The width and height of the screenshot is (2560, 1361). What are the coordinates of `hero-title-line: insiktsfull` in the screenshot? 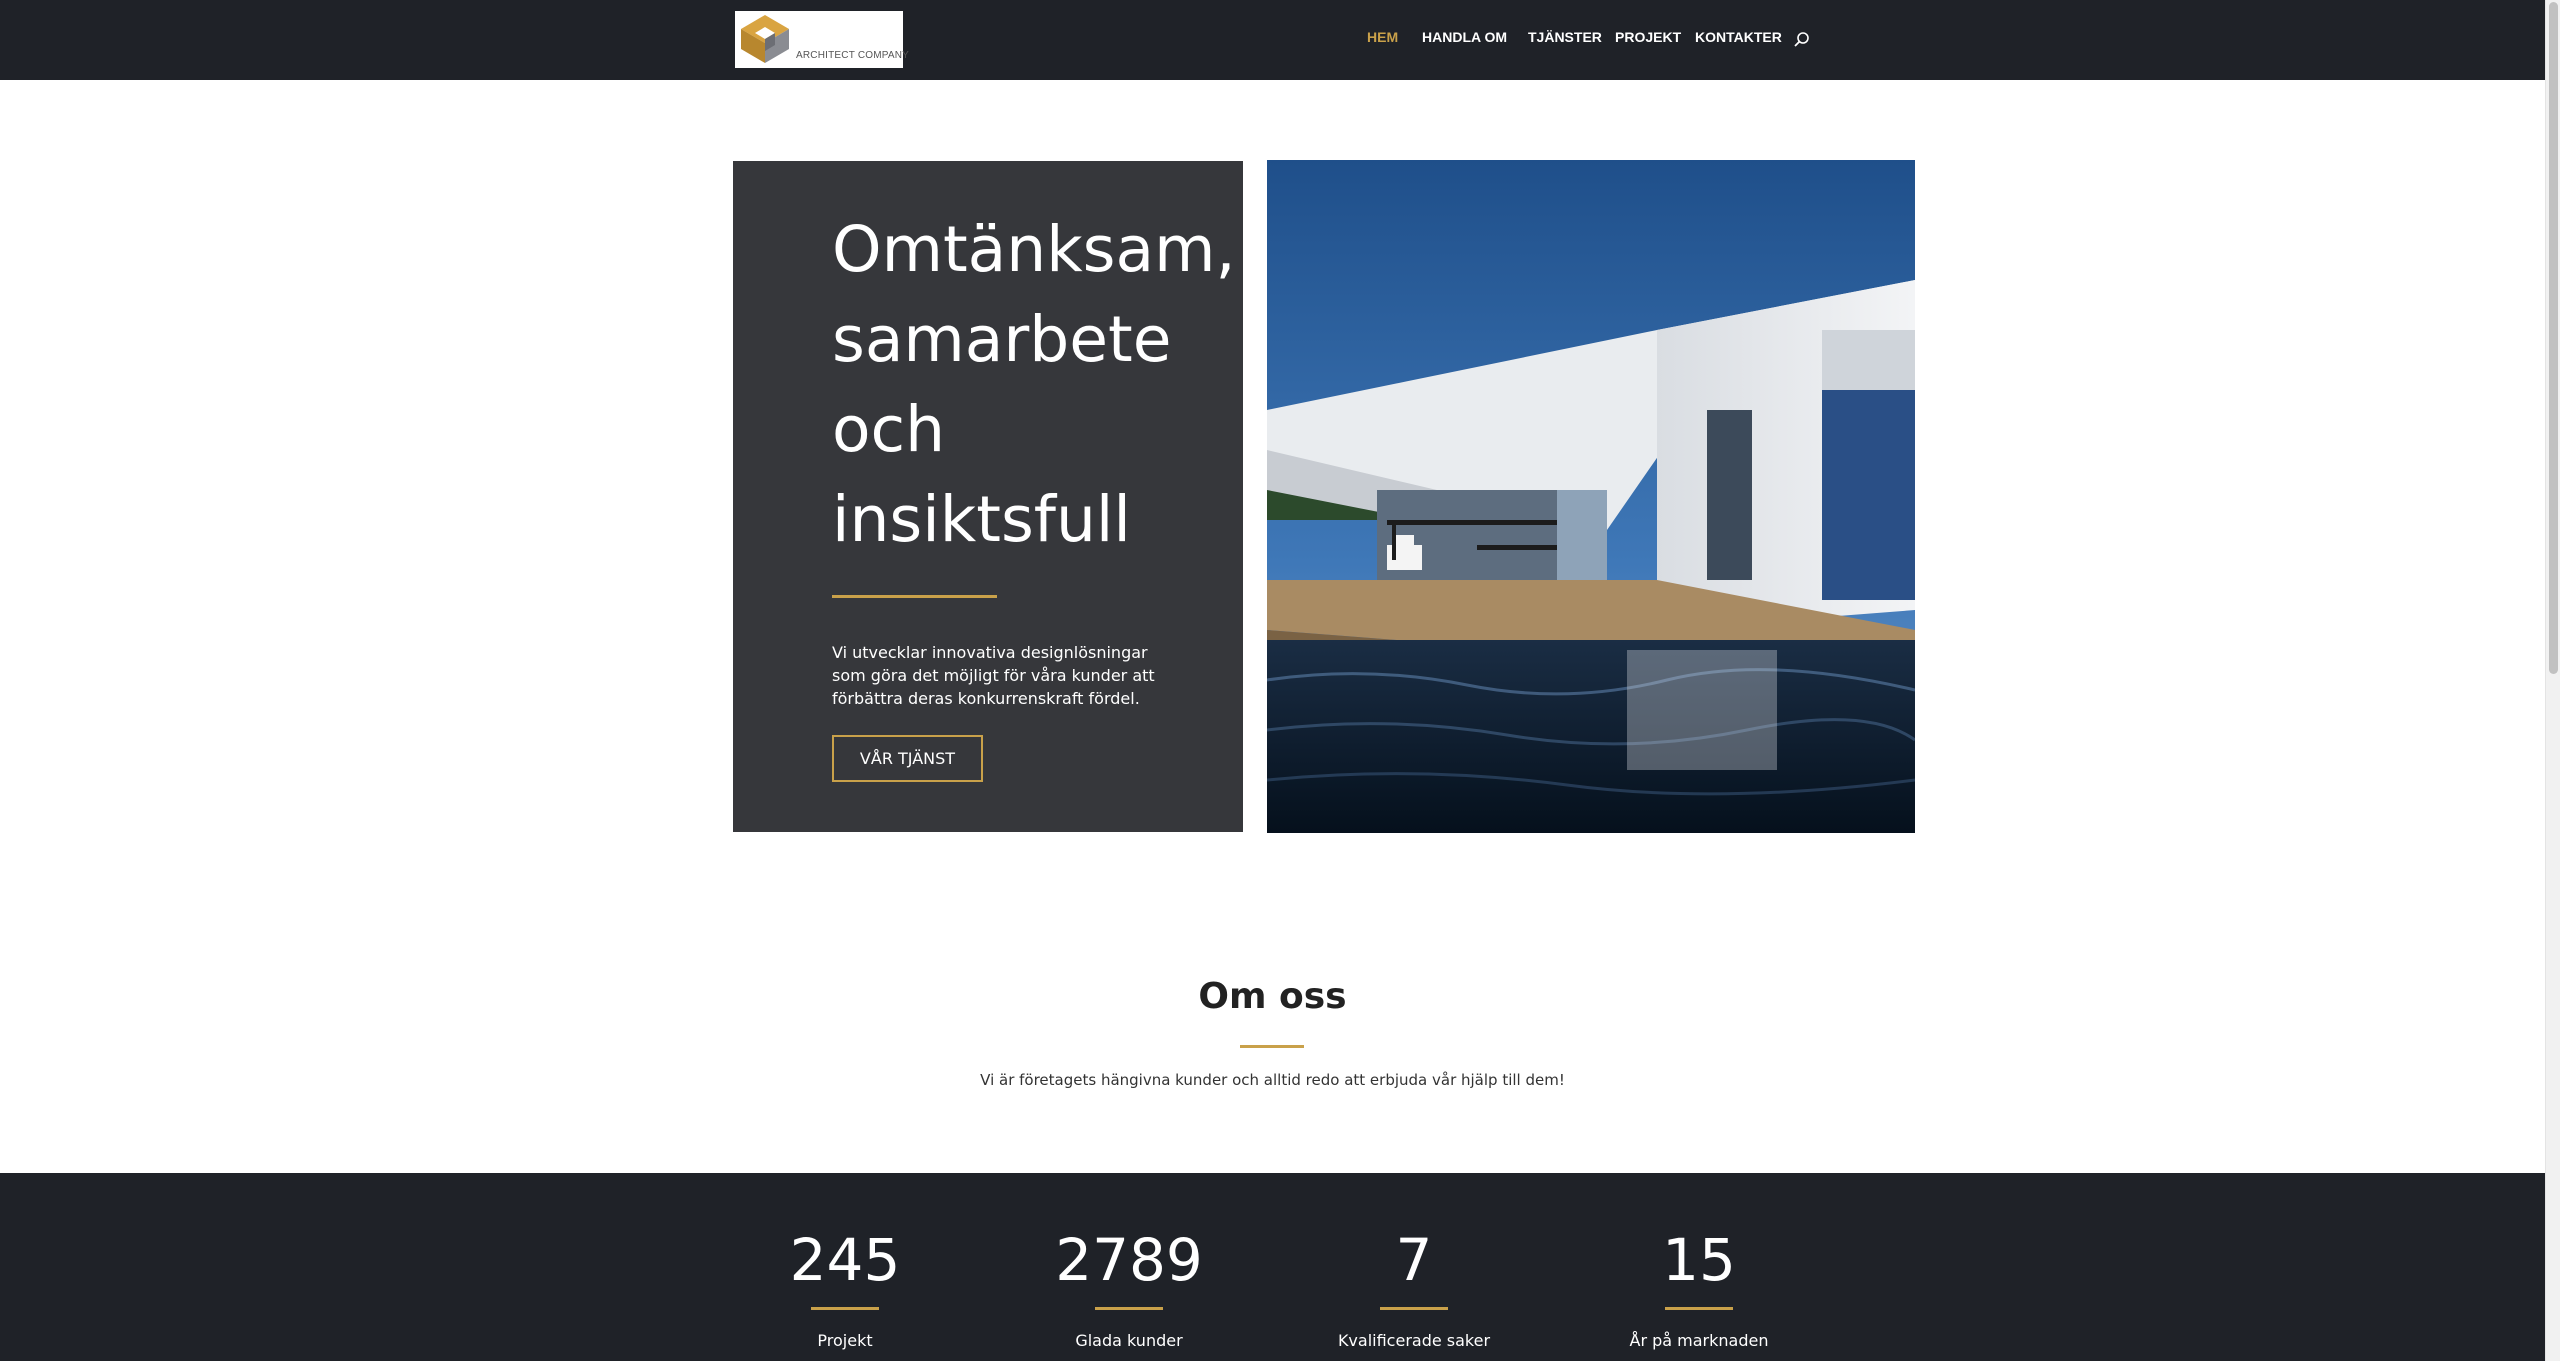 It's located at (981, 519).